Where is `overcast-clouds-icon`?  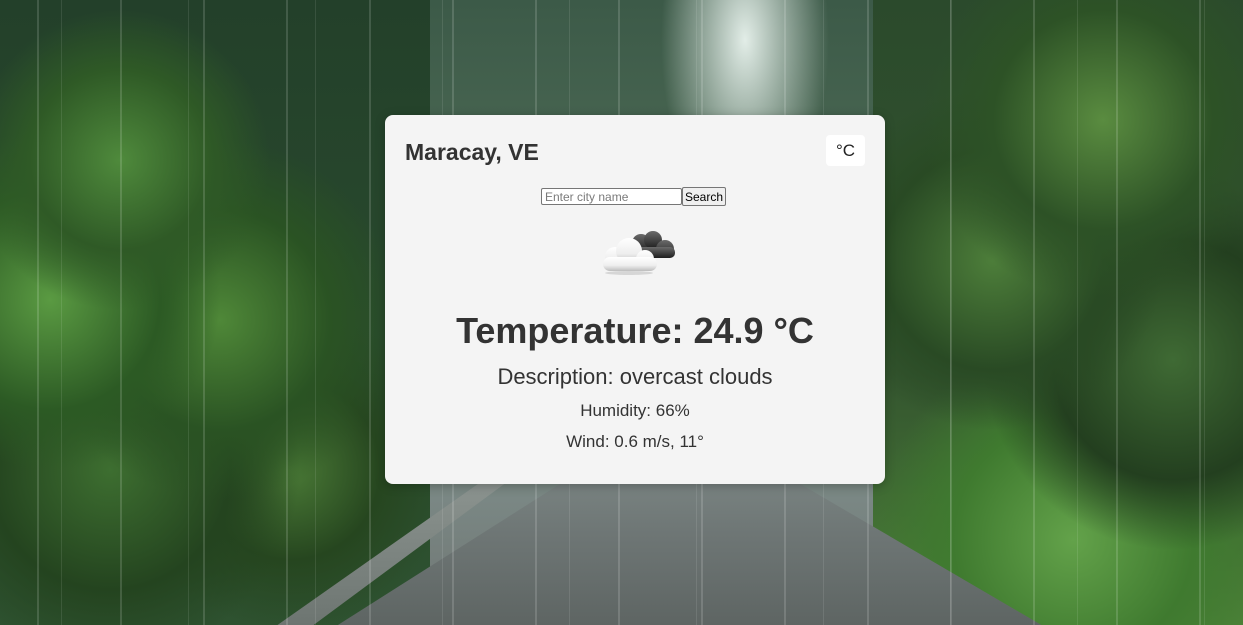 overcast-clouds-icon is located at coordinates (639, 253).